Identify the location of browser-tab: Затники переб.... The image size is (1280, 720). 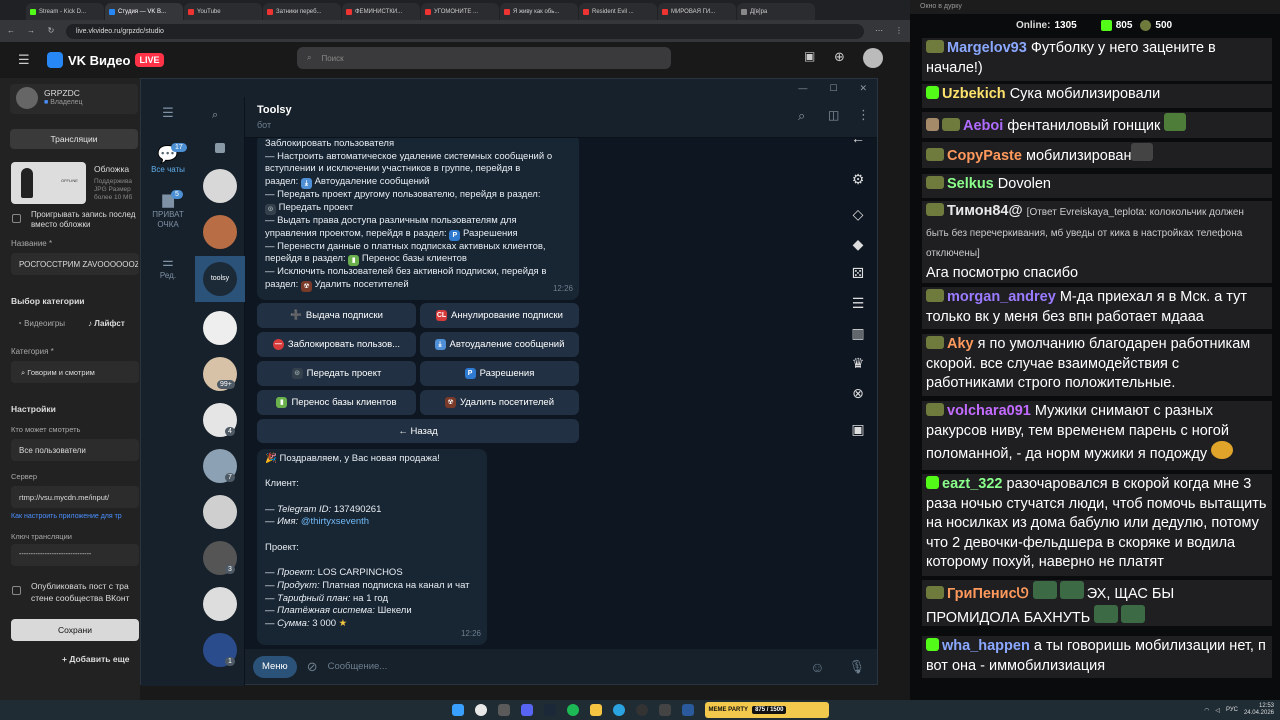
(302, 11).